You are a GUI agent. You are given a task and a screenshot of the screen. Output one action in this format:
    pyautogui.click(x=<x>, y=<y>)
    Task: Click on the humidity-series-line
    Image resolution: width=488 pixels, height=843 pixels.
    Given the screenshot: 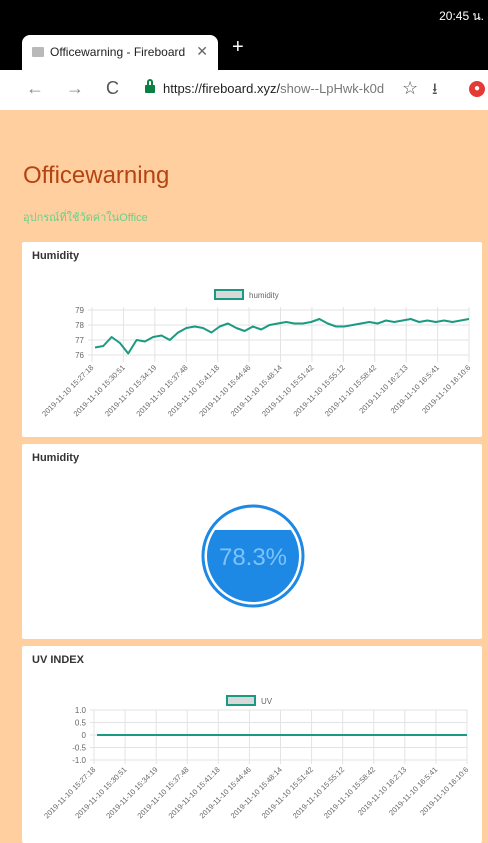 What is the action you would take?
    pyautogui.click(x=282, y=336)
    